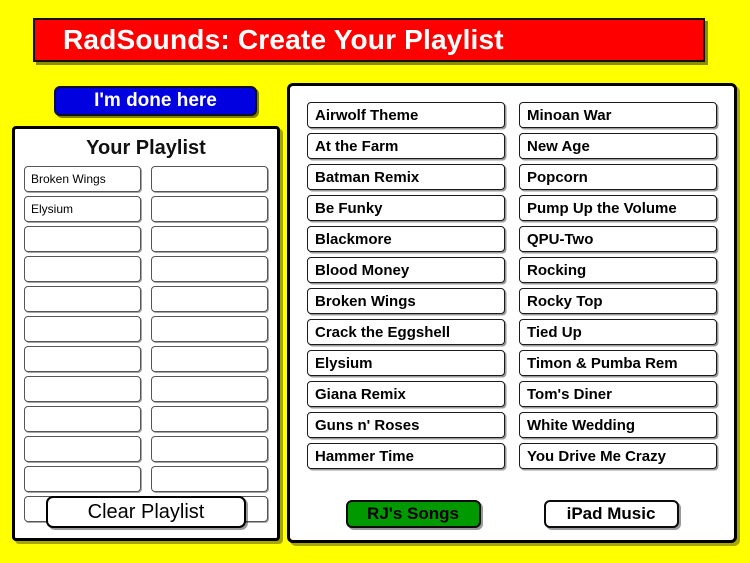  What do you see at coordinates (618, 208) in the screenshot?
I see `song-button: Pump Up the Volume` at bounding box center [618, 208].